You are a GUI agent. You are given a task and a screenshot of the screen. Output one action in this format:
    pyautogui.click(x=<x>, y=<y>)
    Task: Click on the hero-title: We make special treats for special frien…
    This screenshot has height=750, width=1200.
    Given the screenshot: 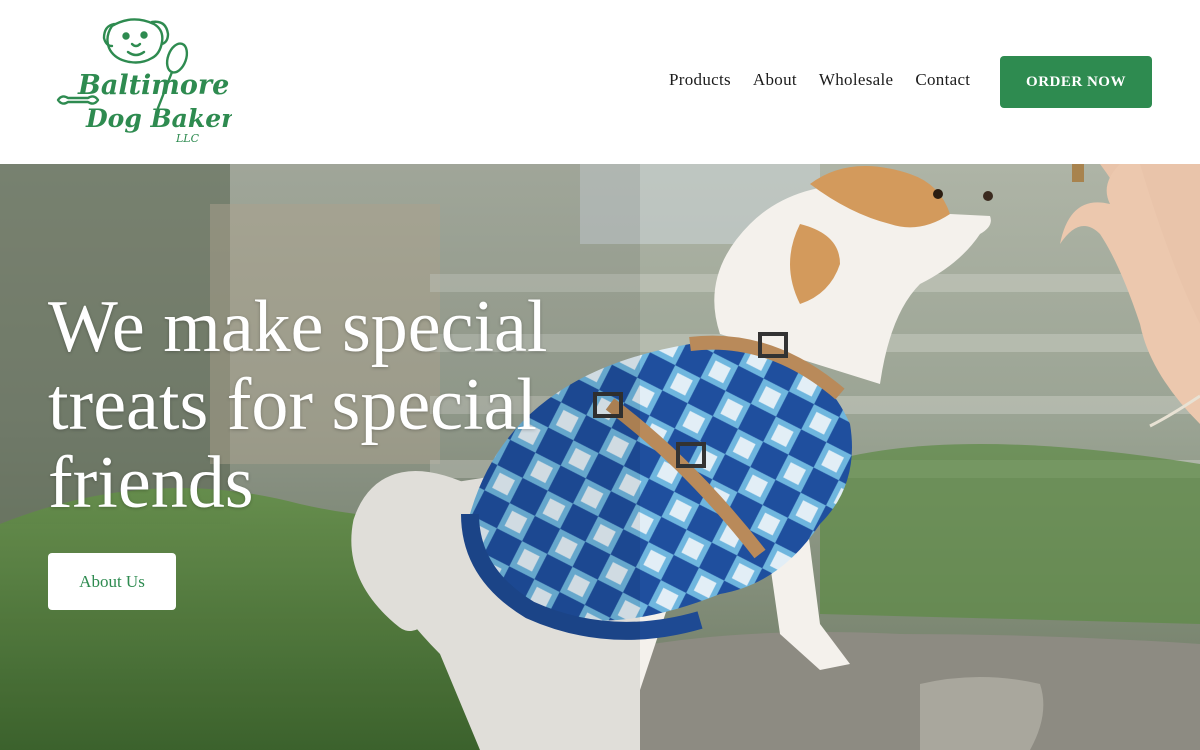 What is the action you would take?
    pyautogui.click(x=298, y=405)
    